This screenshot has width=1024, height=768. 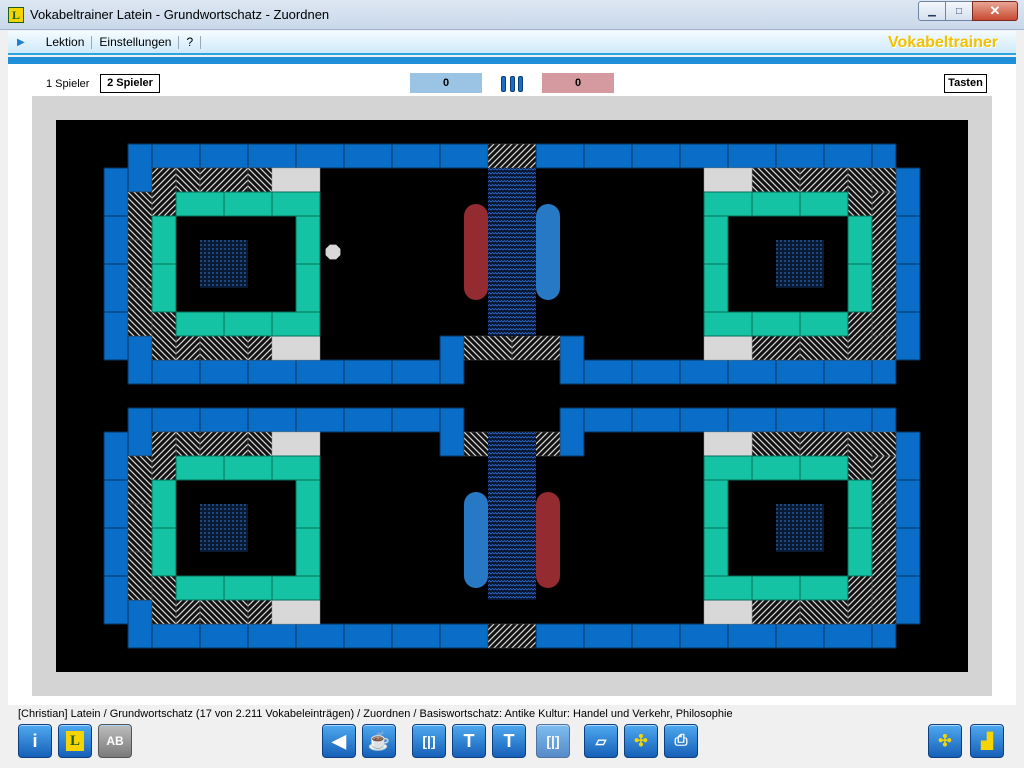 What do you see at coordinates (995, 11) in the screenshot?
I see `close-button: ✕` at bounding box center [995, 11].